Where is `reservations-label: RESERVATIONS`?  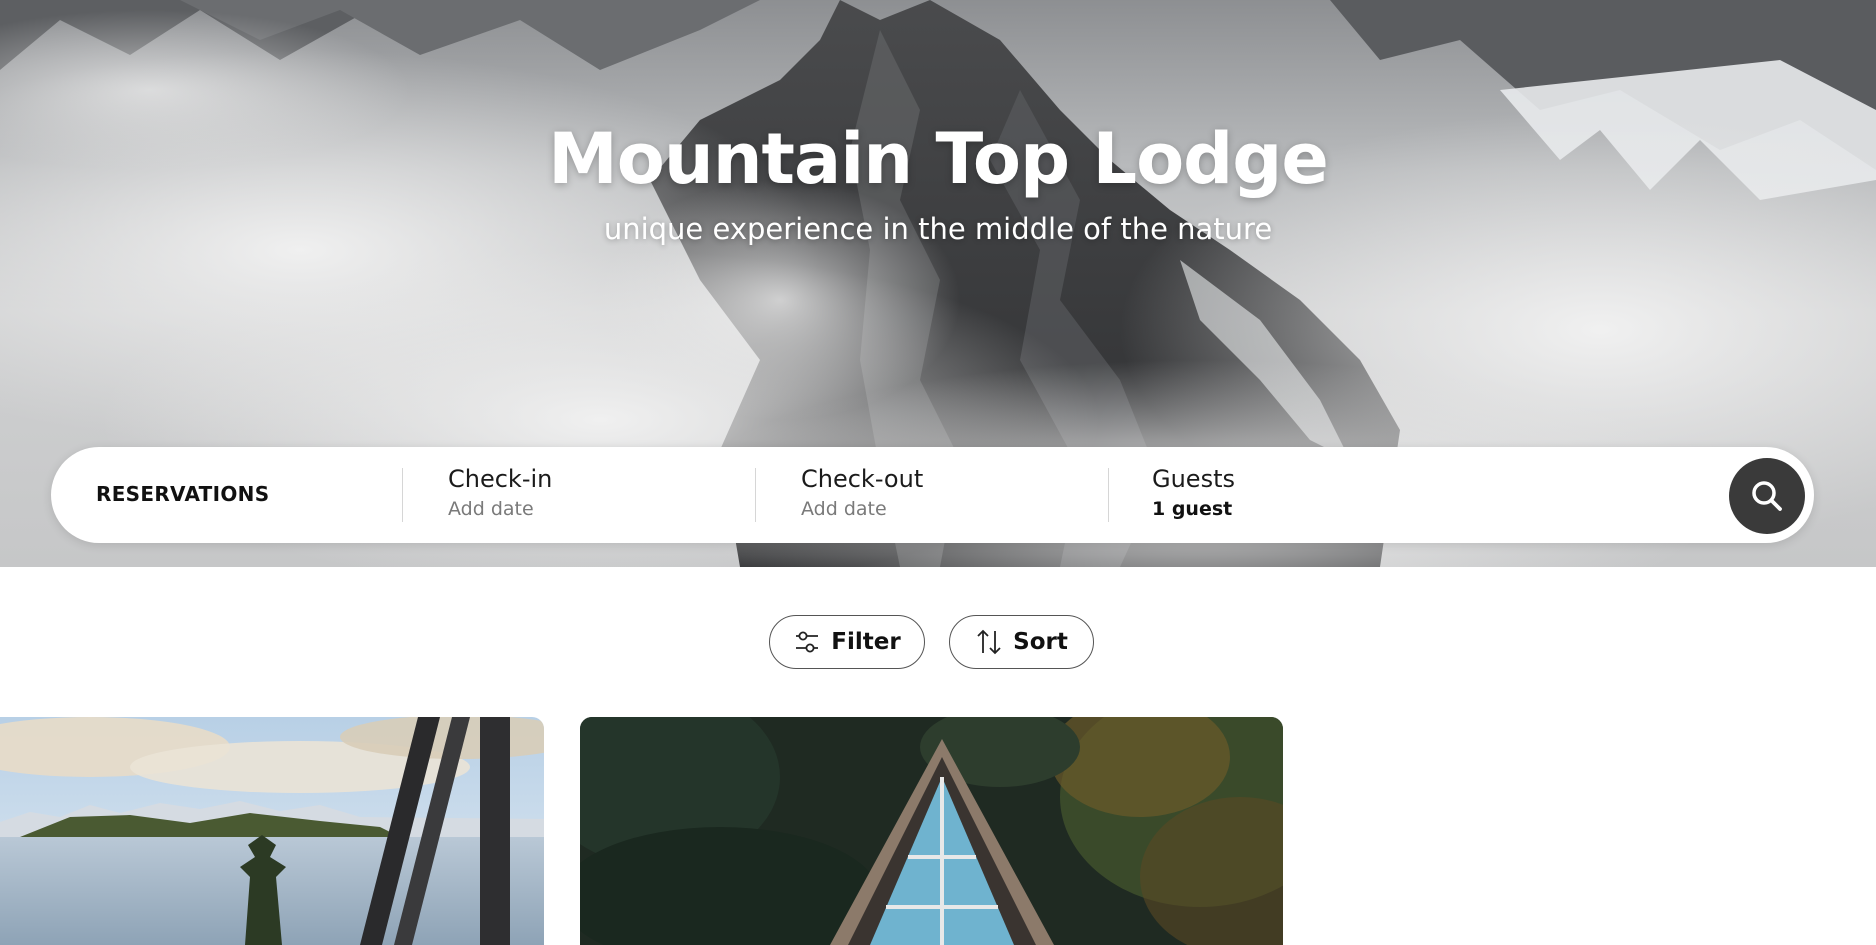
reservations-label: RESERVATIONS is located at coordinates (183, 494).